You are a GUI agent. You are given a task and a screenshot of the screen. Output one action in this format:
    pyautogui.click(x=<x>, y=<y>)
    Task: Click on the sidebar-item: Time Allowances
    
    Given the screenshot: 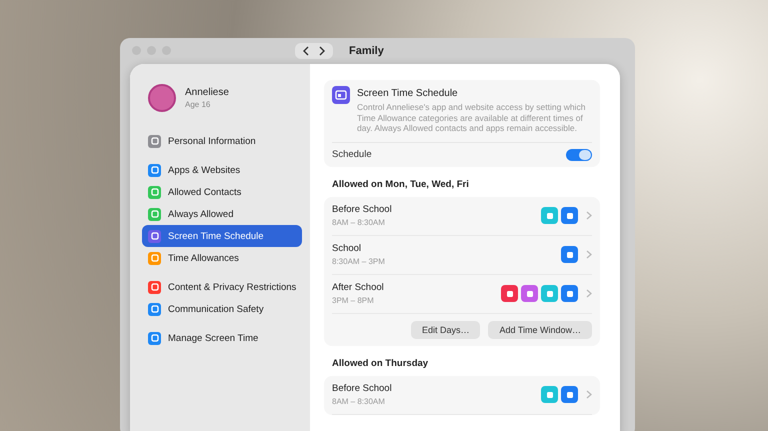 What is the action you would take?
    pyautogui.click(x=222, y=258)
    